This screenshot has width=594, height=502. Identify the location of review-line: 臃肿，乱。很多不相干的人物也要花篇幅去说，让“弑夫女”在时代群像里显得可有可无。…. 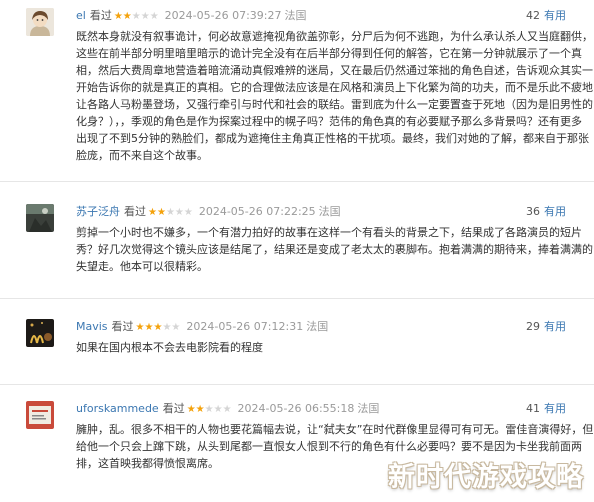
(335, 429).